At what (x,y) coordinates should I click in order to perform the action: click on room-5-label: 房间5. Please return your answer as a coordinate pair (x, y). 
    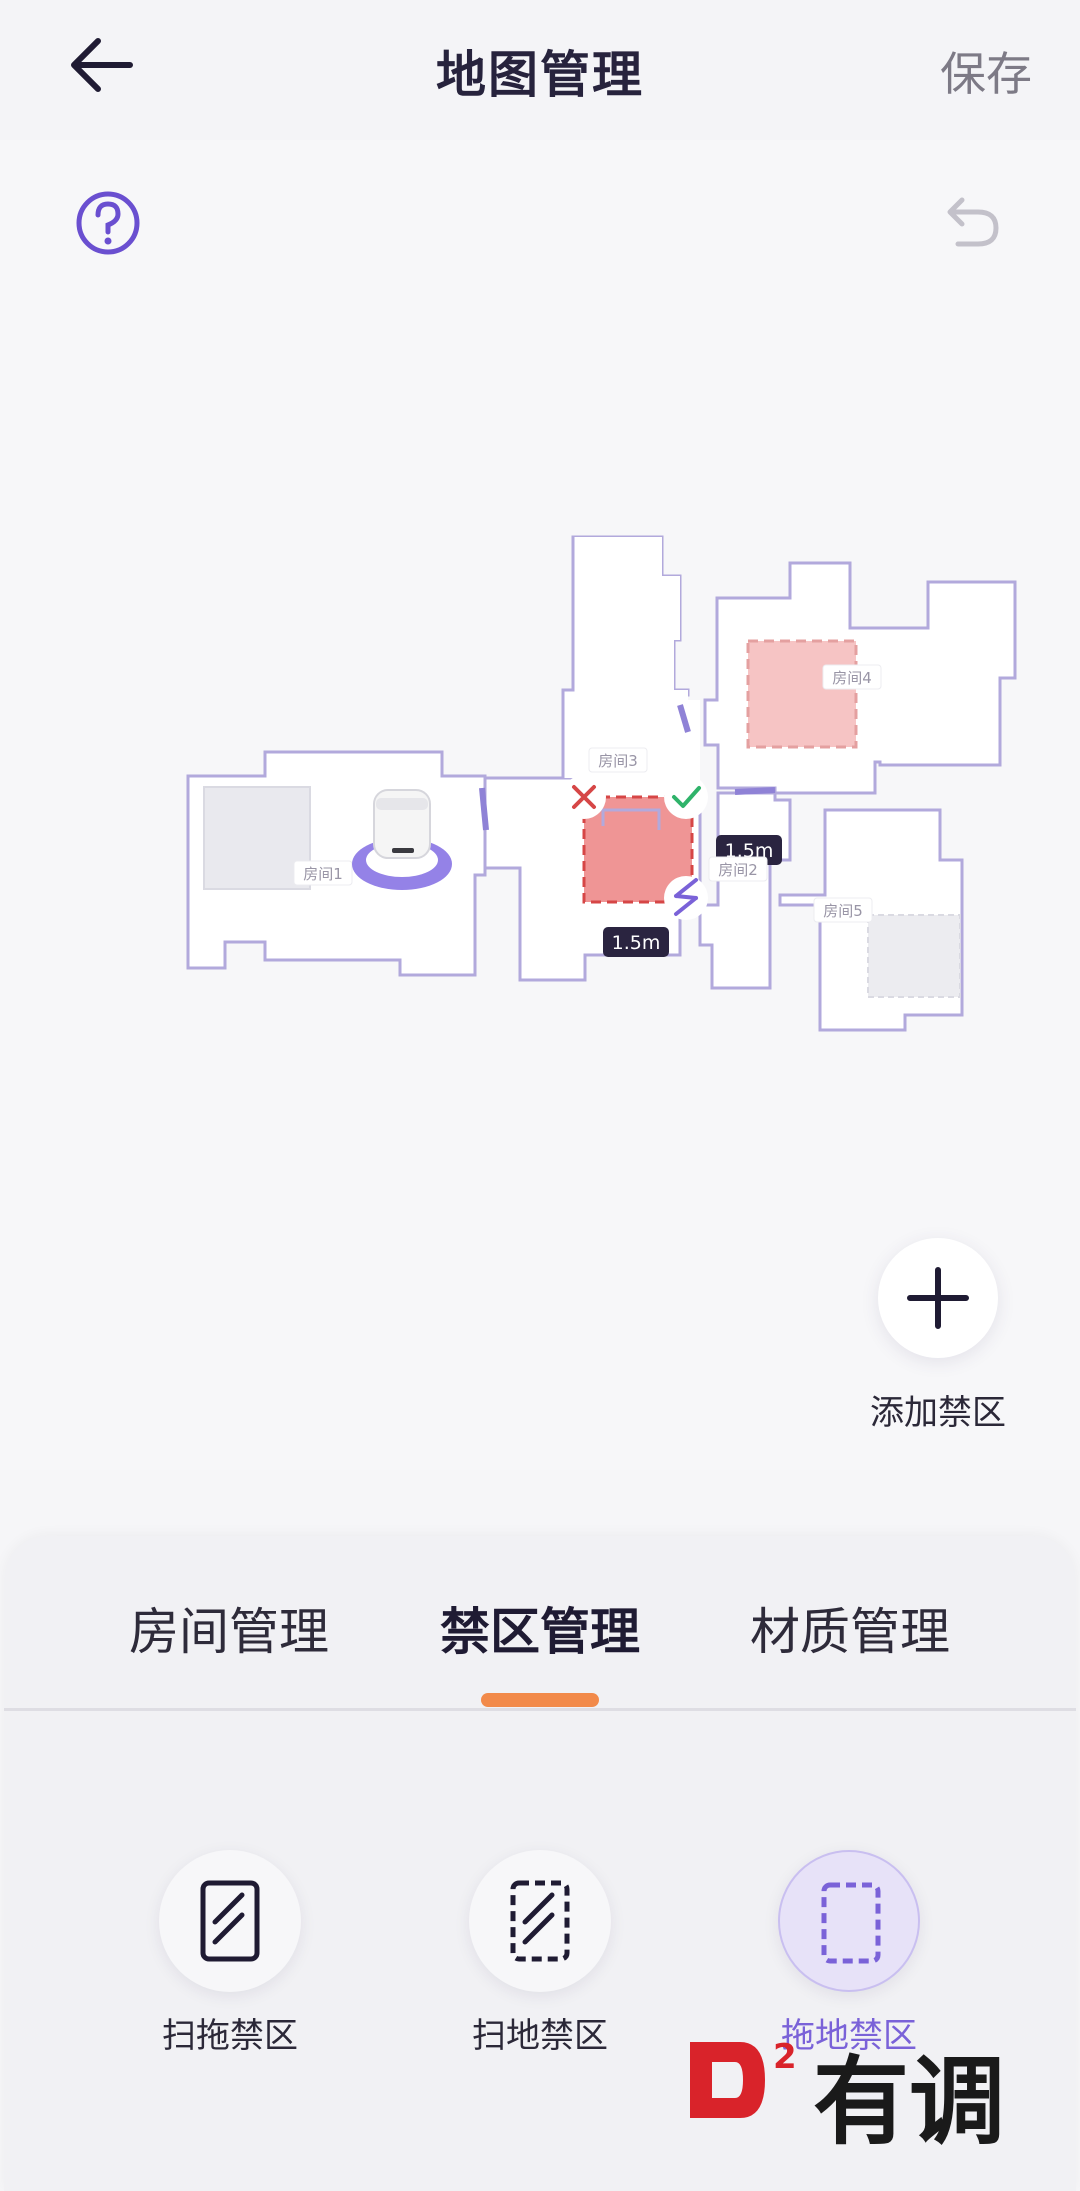
    Looking at the image, I should click on (843, 910).